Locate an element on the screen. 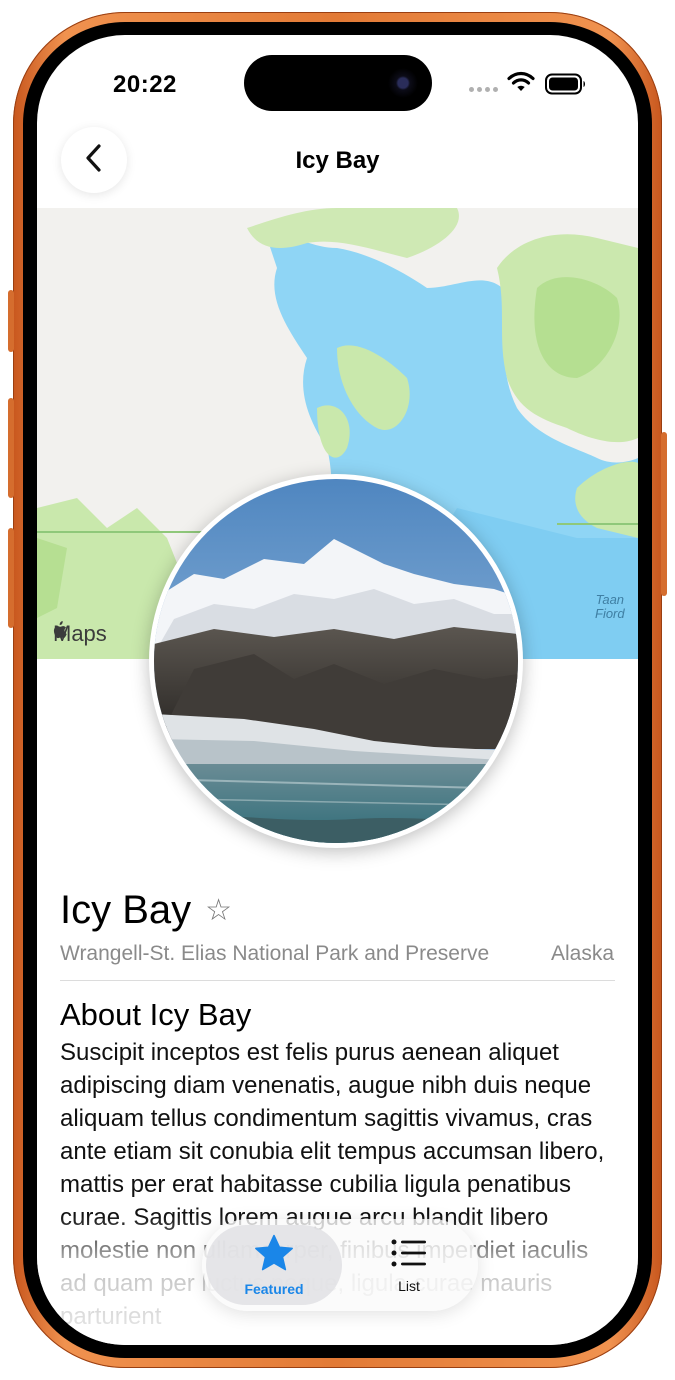 The height and width of the screenshot is (1380, 675). back-button is located at coordinates (94, 160).